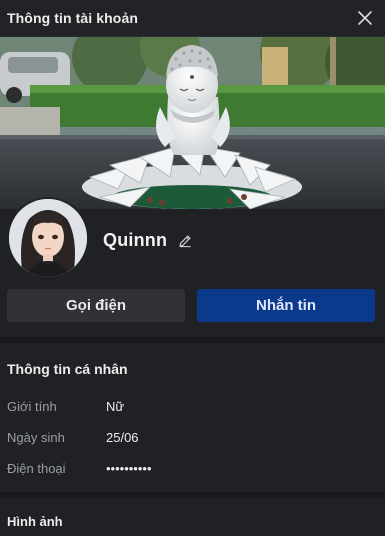 The width and height of the screenshot is (385, 536). I want to click on info-row-birthday: Ngày sinh 25/06, so click(192, 437).